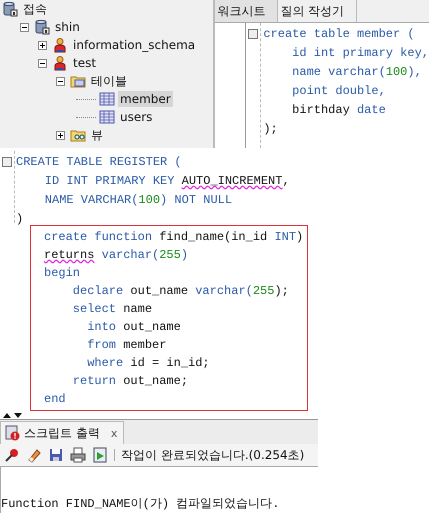  I want to click on code-line: create function find_name(in_id INT), so click(174, 237).